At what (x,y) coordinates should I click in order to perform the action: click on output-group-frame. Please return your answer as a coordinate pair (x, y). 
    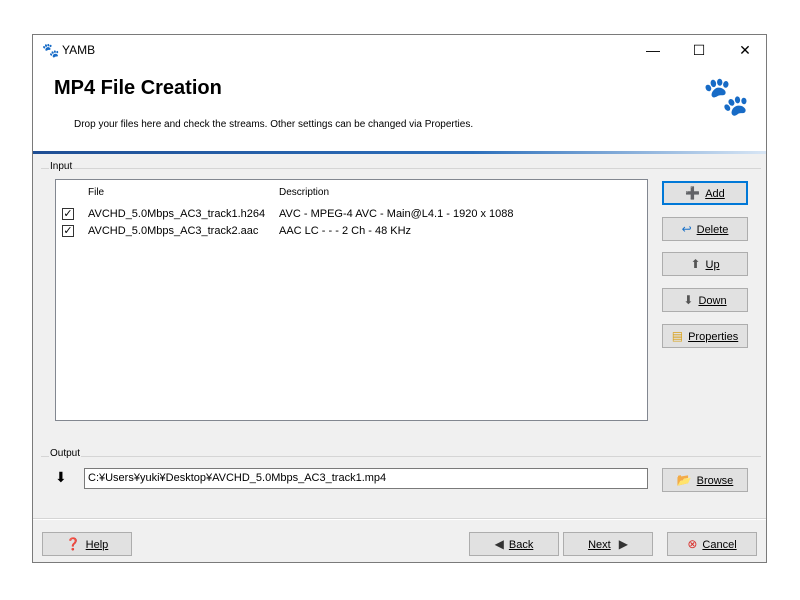
    Looking at the image, I should click on (401, 456).